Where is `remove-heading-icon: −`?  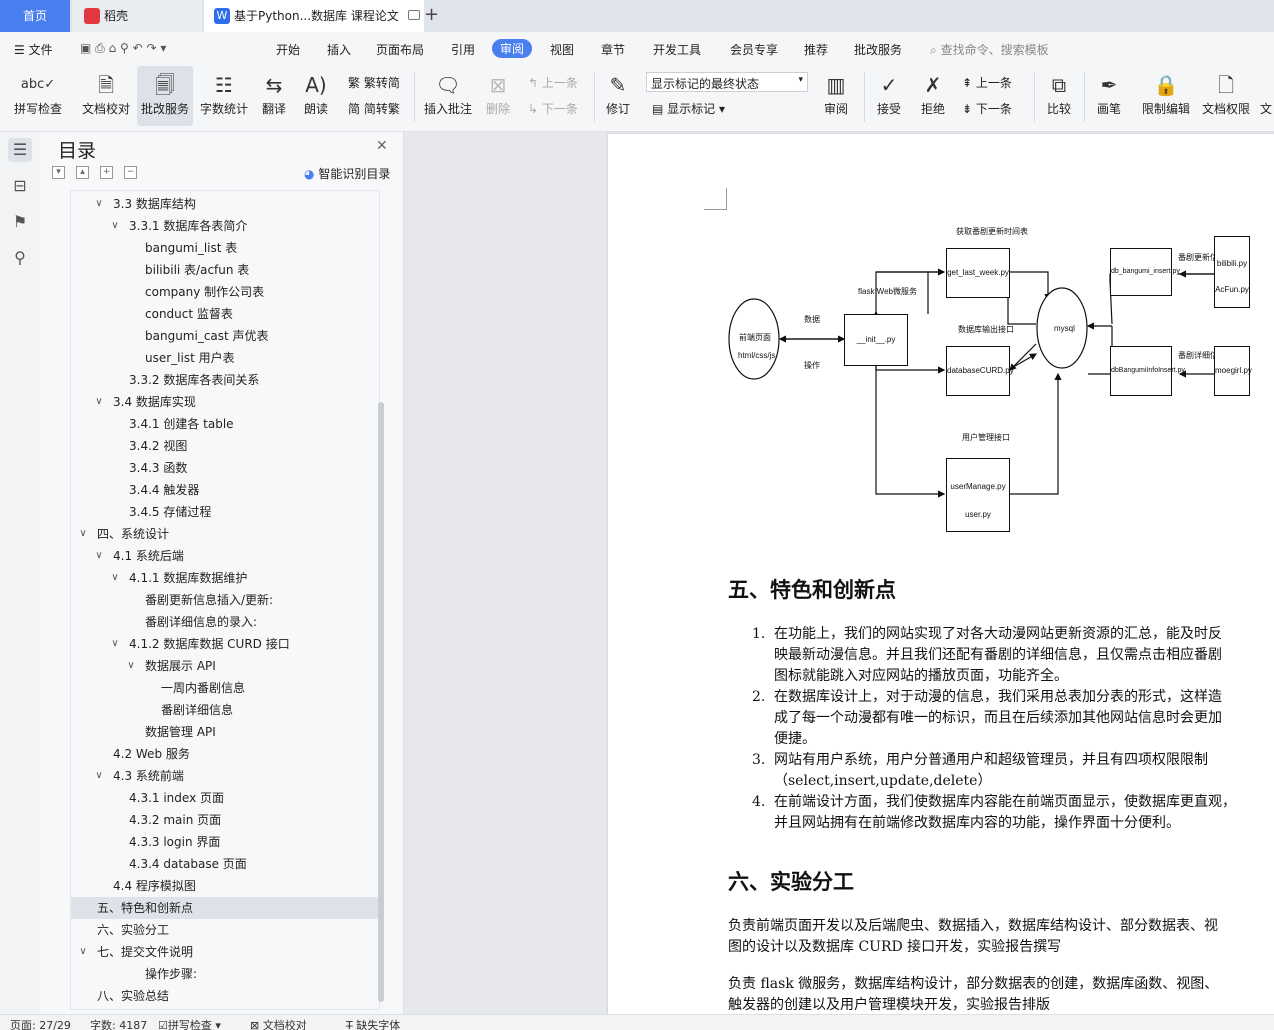
remove-heading-icon: − is located at coordinates (130, 172).